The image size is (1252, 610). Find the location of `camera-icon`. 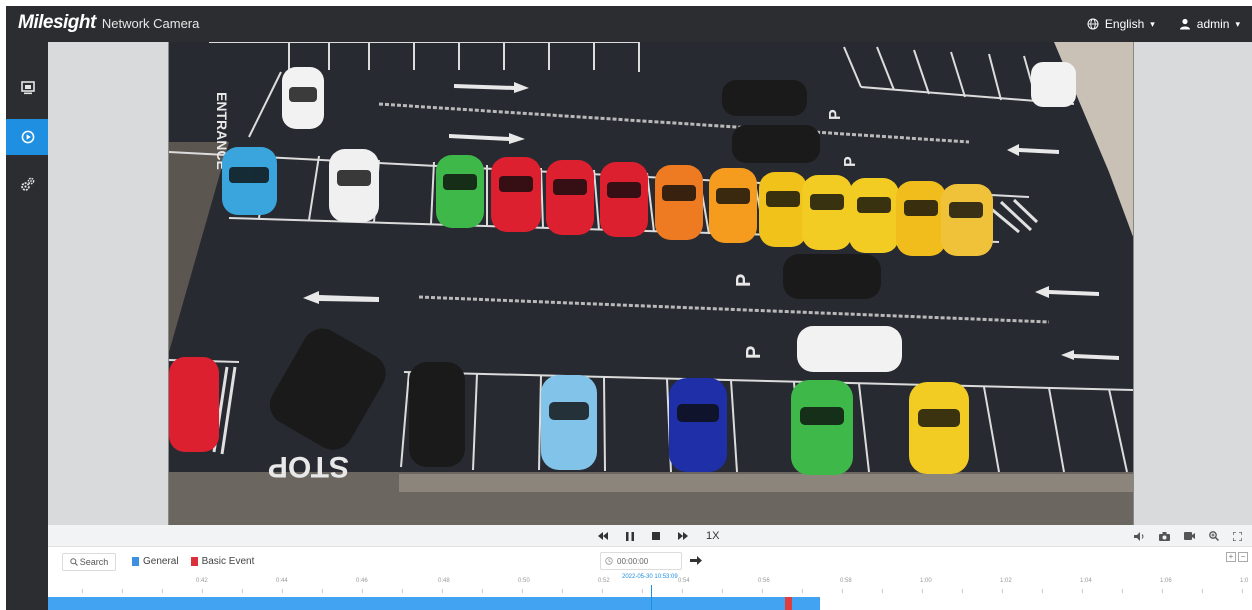

camera-icon is located at coordinates (1164, 536).